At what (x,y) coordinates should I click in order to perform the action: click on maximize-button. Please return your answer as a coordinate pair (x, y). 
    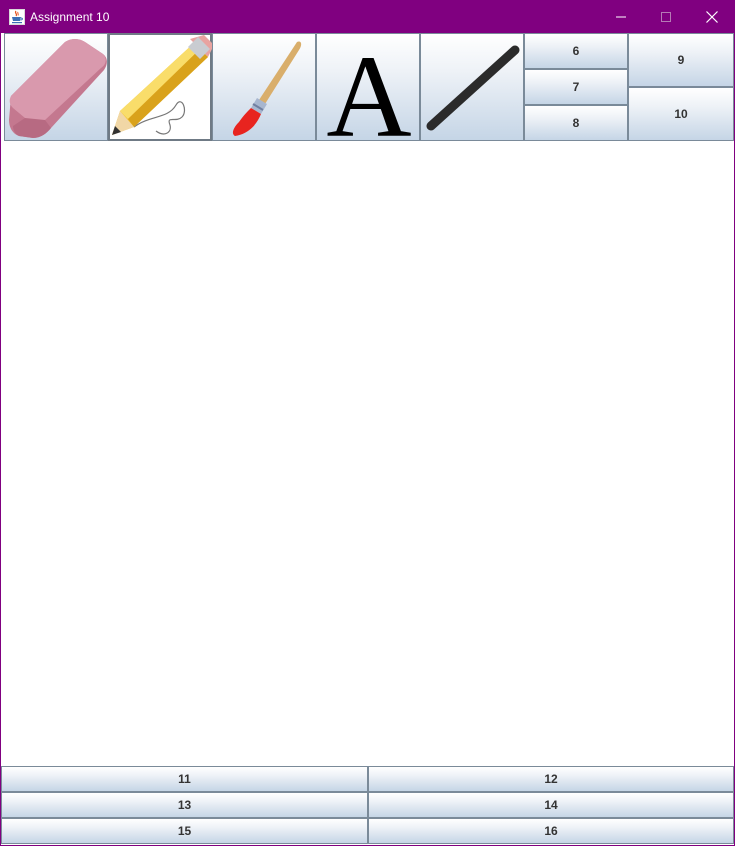
    Looking at the image, I should click on (666, 17).